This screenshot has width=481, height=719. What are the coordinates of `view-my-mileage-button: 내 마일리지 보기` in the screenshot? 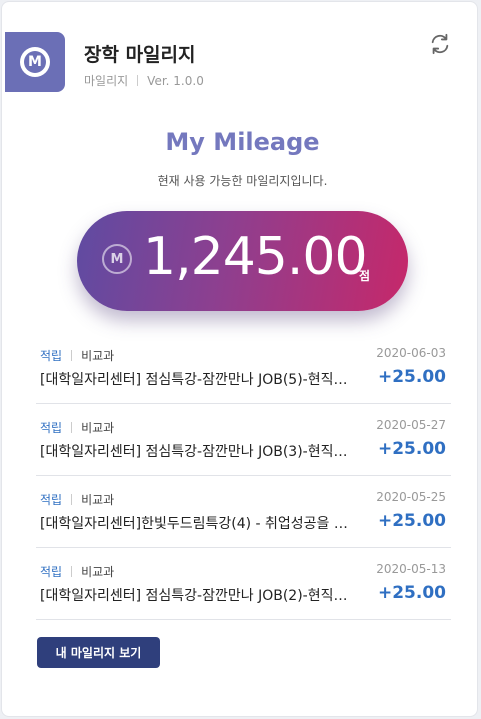 It's located at (98, 652).